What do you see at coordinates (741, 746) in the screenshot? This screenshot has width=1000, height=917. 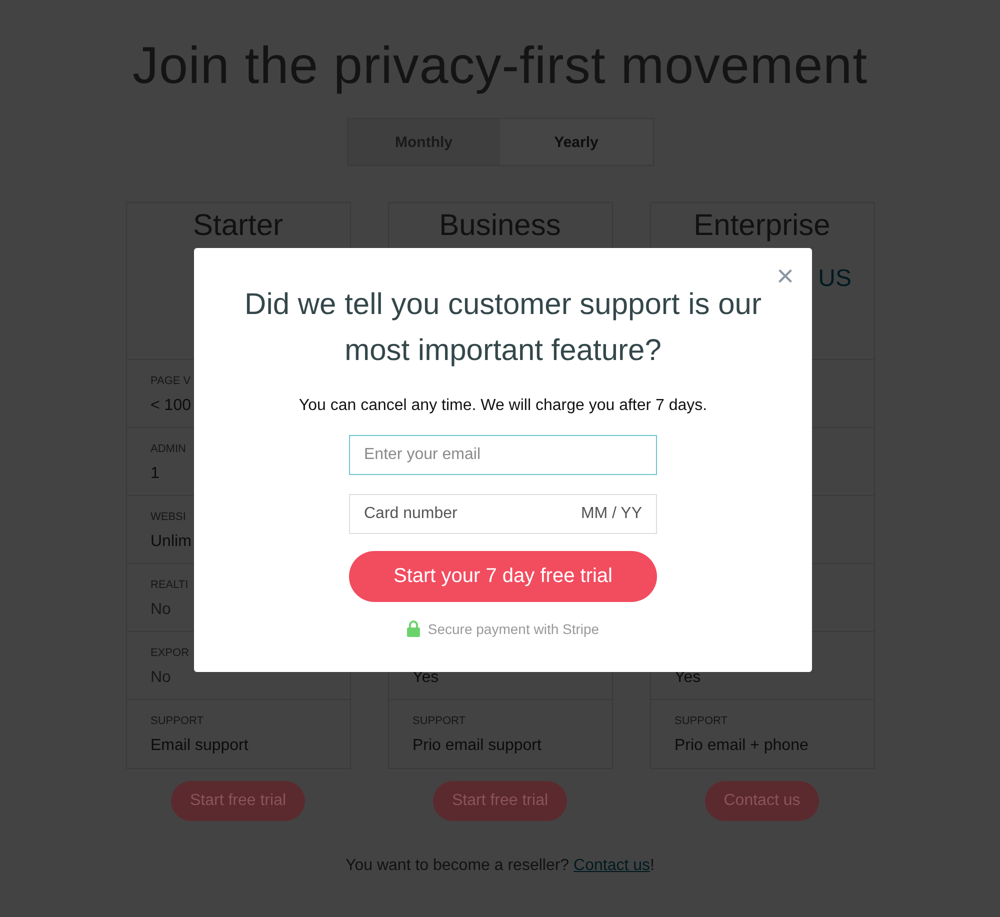 I see `feature-value: Prio email + phone` at bounding box center [741, 746].